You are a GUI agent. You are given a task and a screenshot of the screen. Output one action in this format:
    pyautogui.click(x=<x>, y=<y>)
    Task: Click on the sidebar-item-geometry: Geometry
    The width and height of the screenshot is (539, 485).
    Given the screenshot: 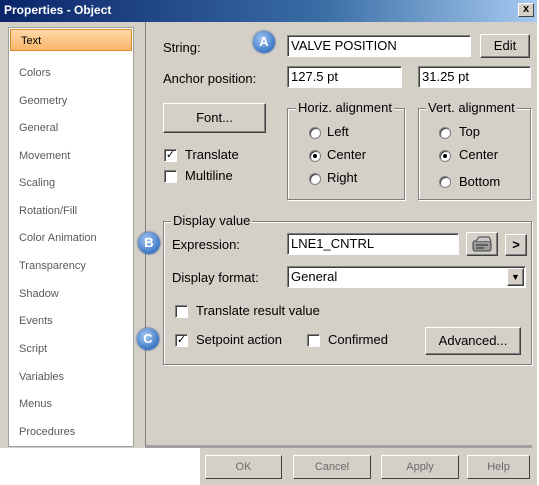 What is the action you would take?
    pyautogui.click(x=71, y=101)
    